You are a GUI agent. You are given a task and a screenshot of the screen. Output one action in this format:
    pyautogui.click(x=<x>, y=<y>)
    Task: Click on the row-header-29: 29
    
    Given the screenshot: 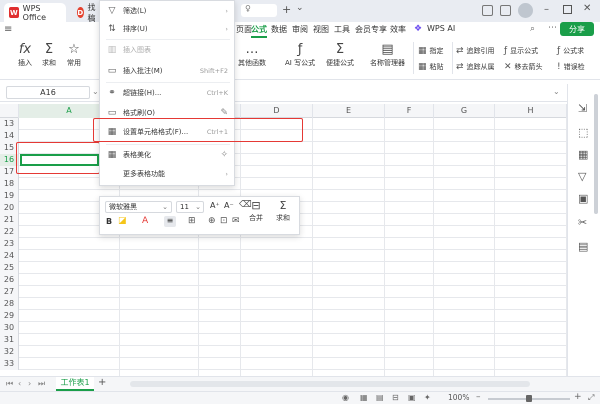 What is the action you would take?
    pyautogui.click(x=9, y=316)
    